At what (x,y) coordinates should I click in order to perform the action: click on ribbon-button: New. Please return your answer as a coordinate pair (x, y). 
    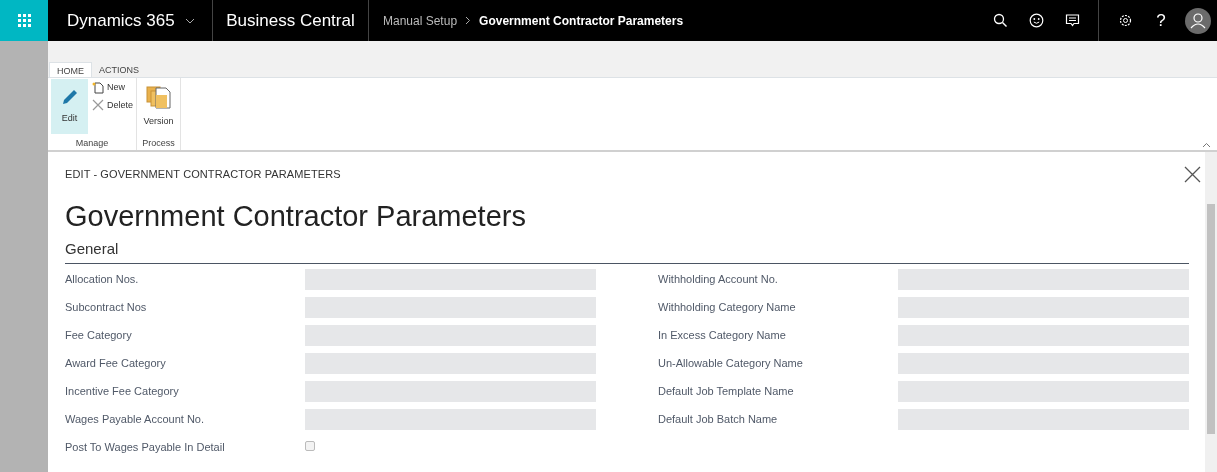
    Looking at the image, I should click on (112, 88).